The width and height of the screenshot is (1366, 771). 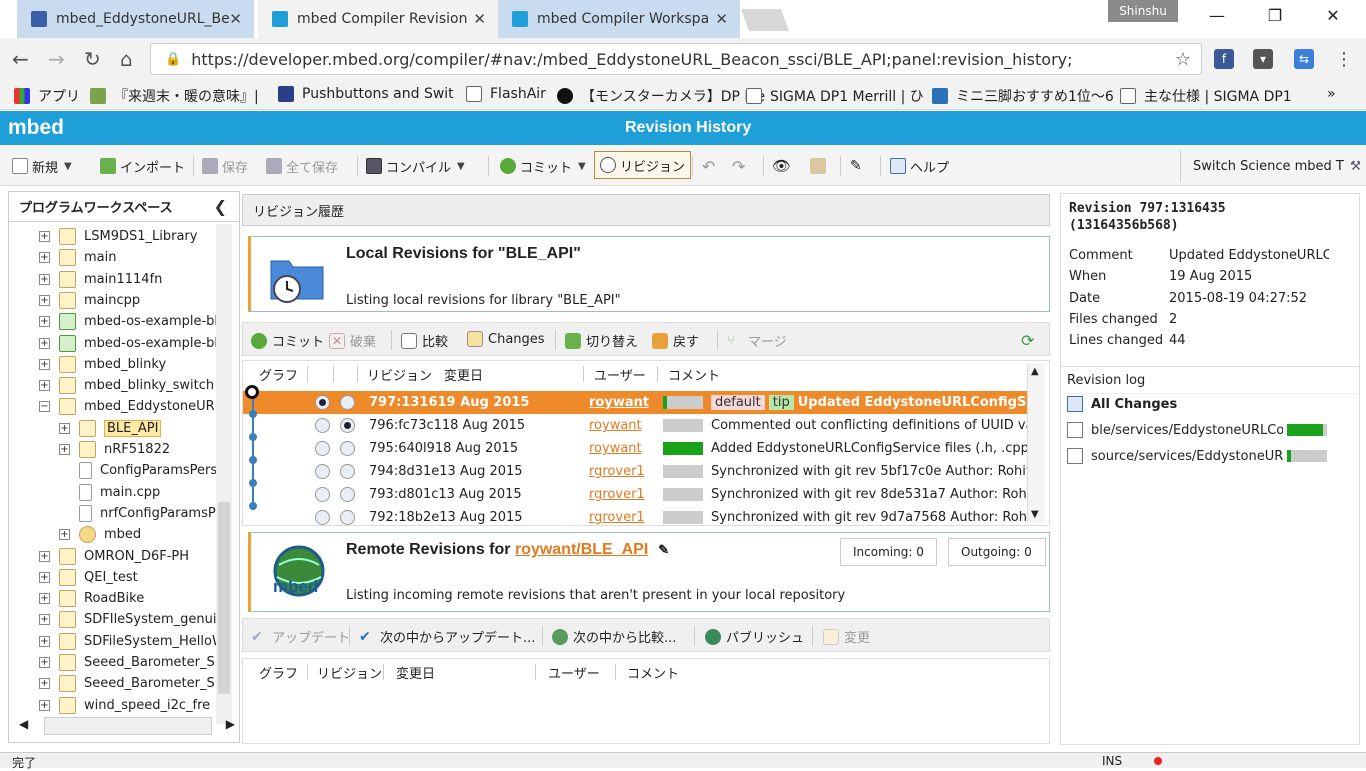 What do you see at coordinates (137, 513) in the screenshot?
I see `tree-item: nrfConfigParamsP` at bounding box center [137, 513].